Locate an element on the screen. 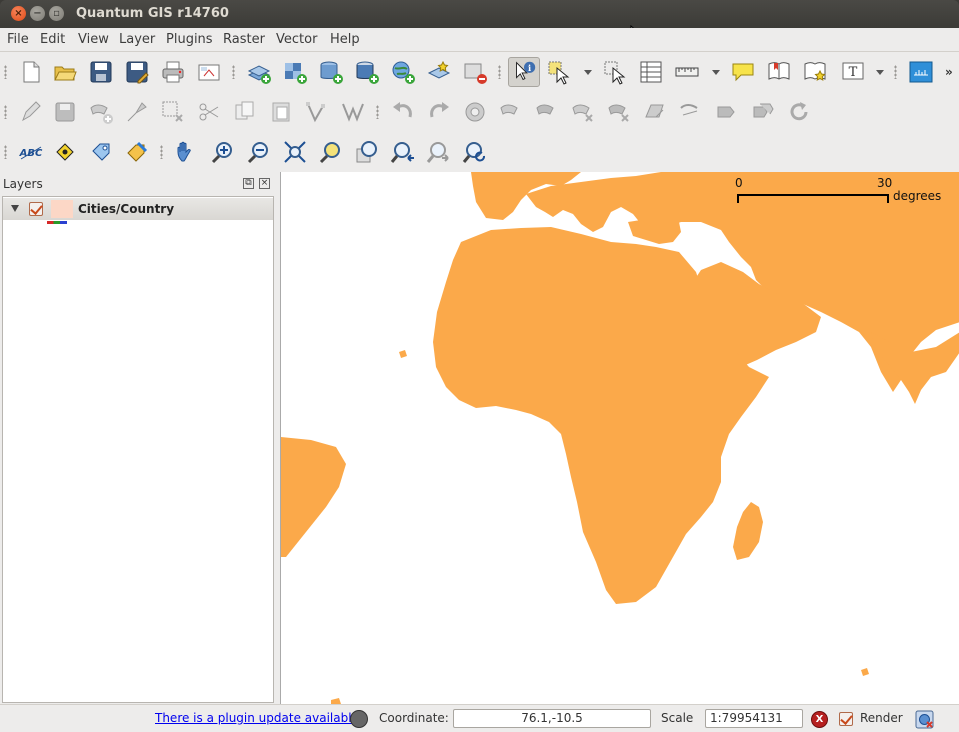 Image resolution: width=959 pixels, height=732 pixels. layers-panel-title: Layers is located at coordinates (23, 184).